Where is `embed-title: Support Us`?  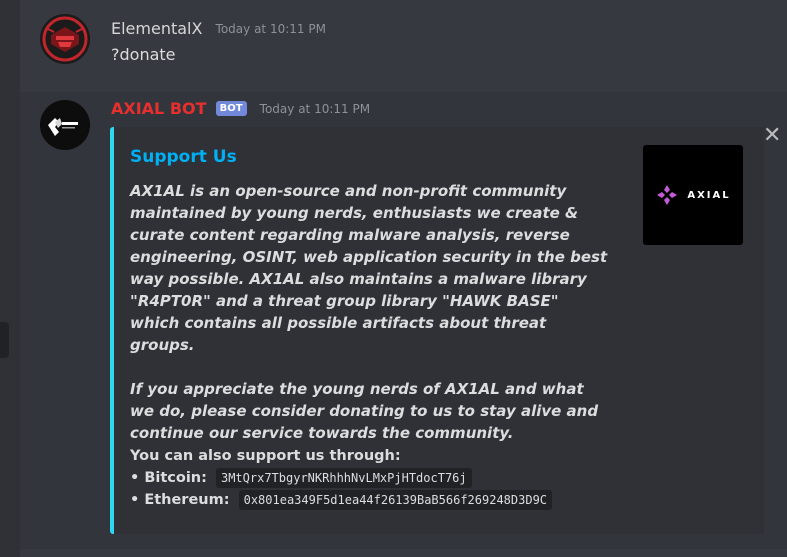 embed-title: Support Us is located at coordinates (183, 157).